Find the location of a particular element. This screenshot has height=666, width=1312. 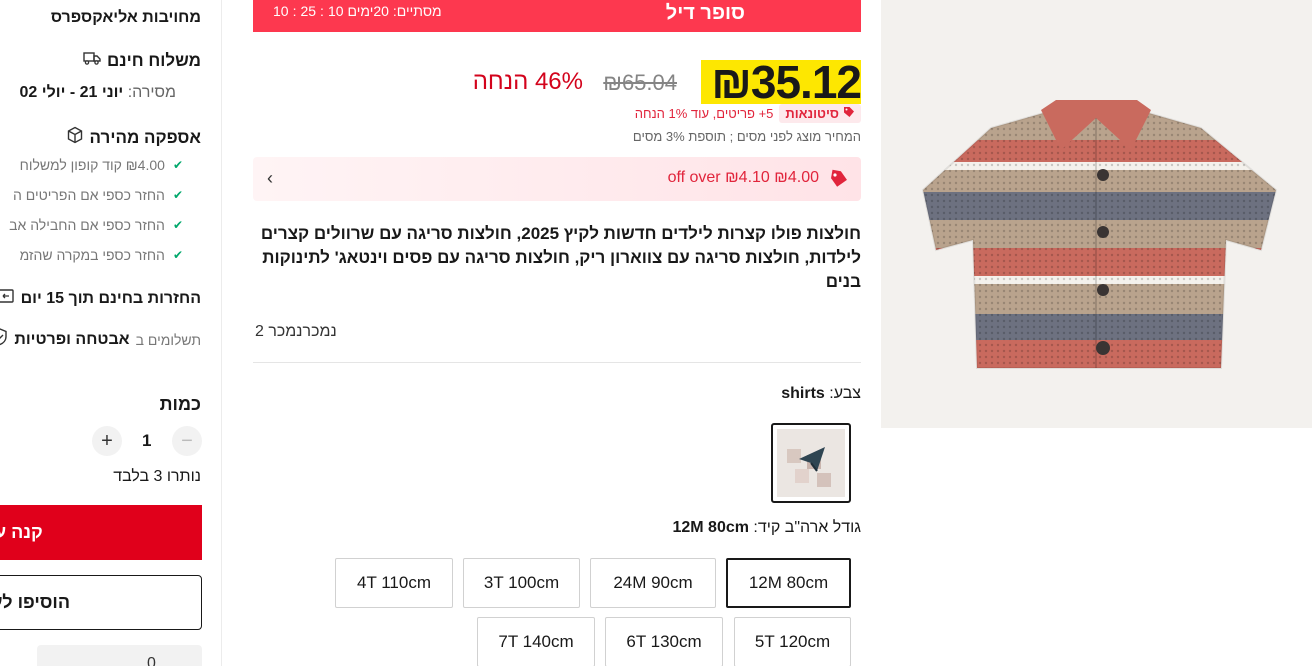

divider is located at coordinates (557, 362).